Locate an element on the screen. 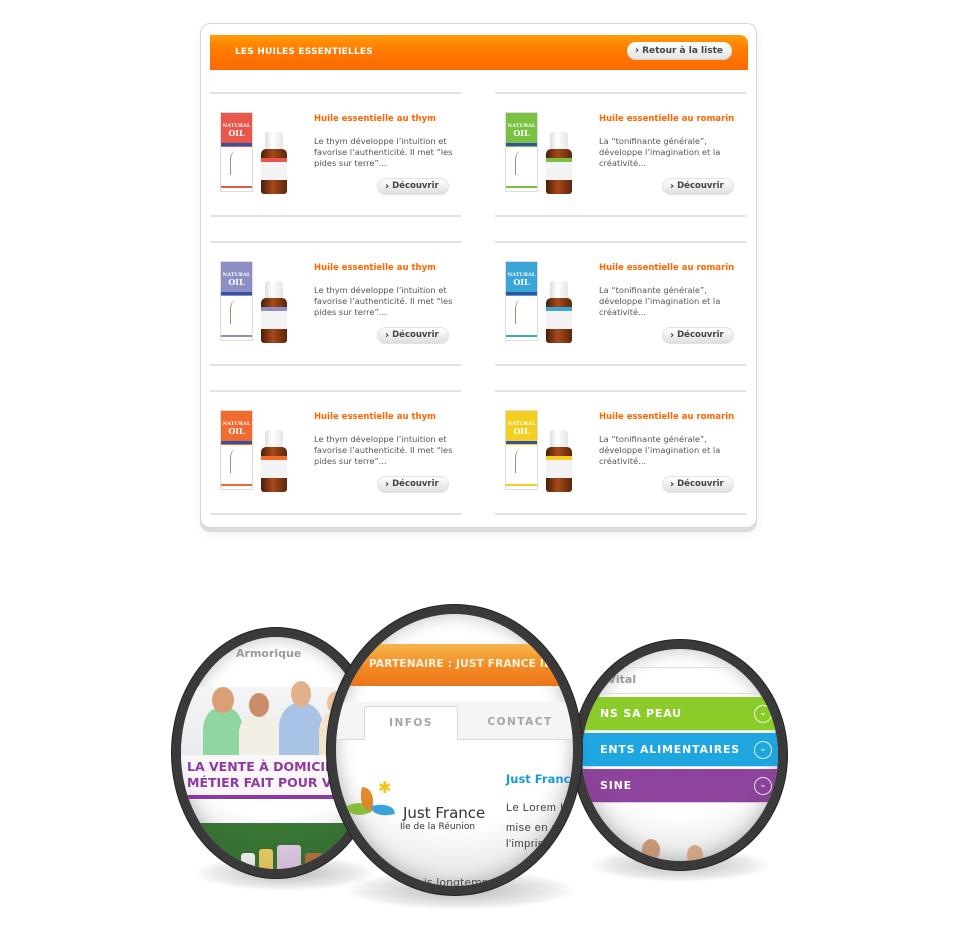 The width and height of the screenshot is (960, 930). partner-text-line: Le Lorem Ips is located at coordinates (541, 808).